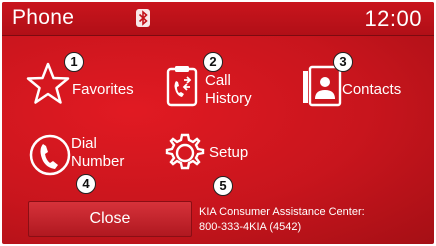 This screenshot has height=246, width=436. What do you see at coordinates (185, 151) in the screenshot?
I see `gear-icon` at bounding box center [185, 151].